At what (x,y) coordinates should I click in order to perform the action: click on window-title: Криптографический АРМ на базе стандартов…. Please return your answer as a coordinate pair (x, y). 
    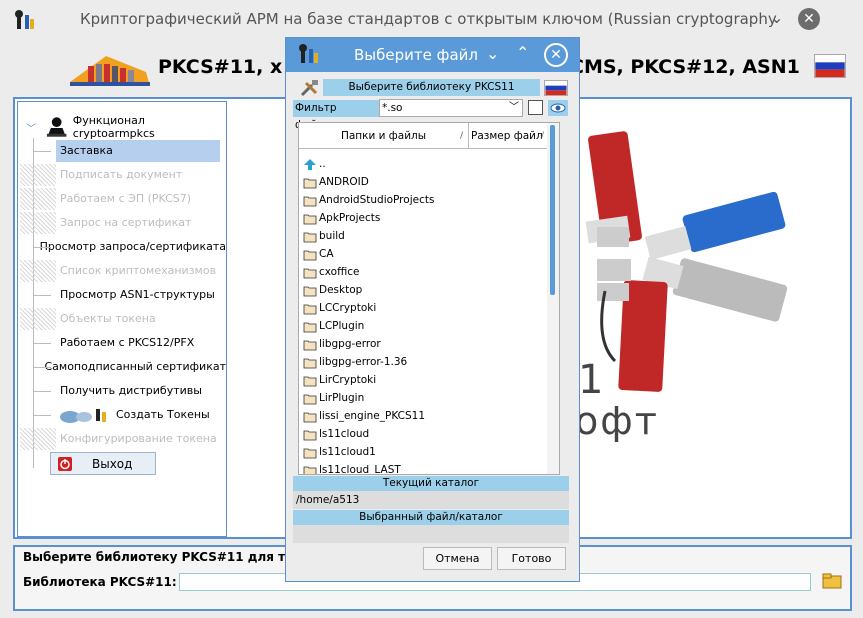
    Looking at the image, I should click on (428, 19).